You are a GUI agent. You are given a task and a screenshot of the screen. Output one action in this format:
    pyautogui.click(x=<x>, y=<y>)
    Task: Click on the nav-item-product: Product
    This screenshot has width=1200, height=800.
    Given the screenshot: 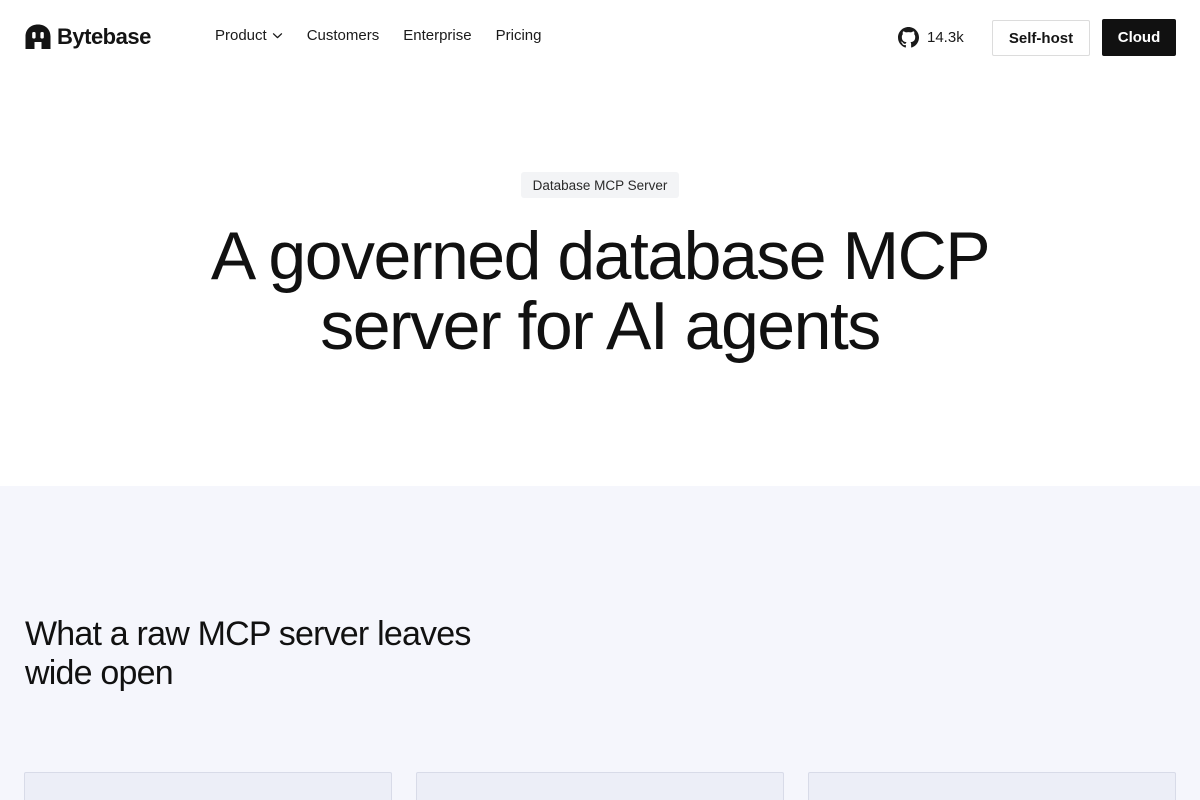 What is the action you would take?
    pyautogui.click(x=249, y=35)
    